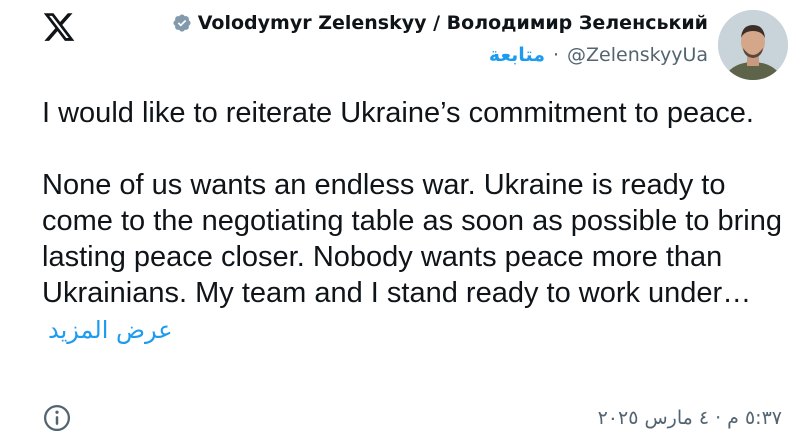 Image resolution: width=800 pixels, height=446 pixels. I want to click on avatar-image, so click(753, 45).